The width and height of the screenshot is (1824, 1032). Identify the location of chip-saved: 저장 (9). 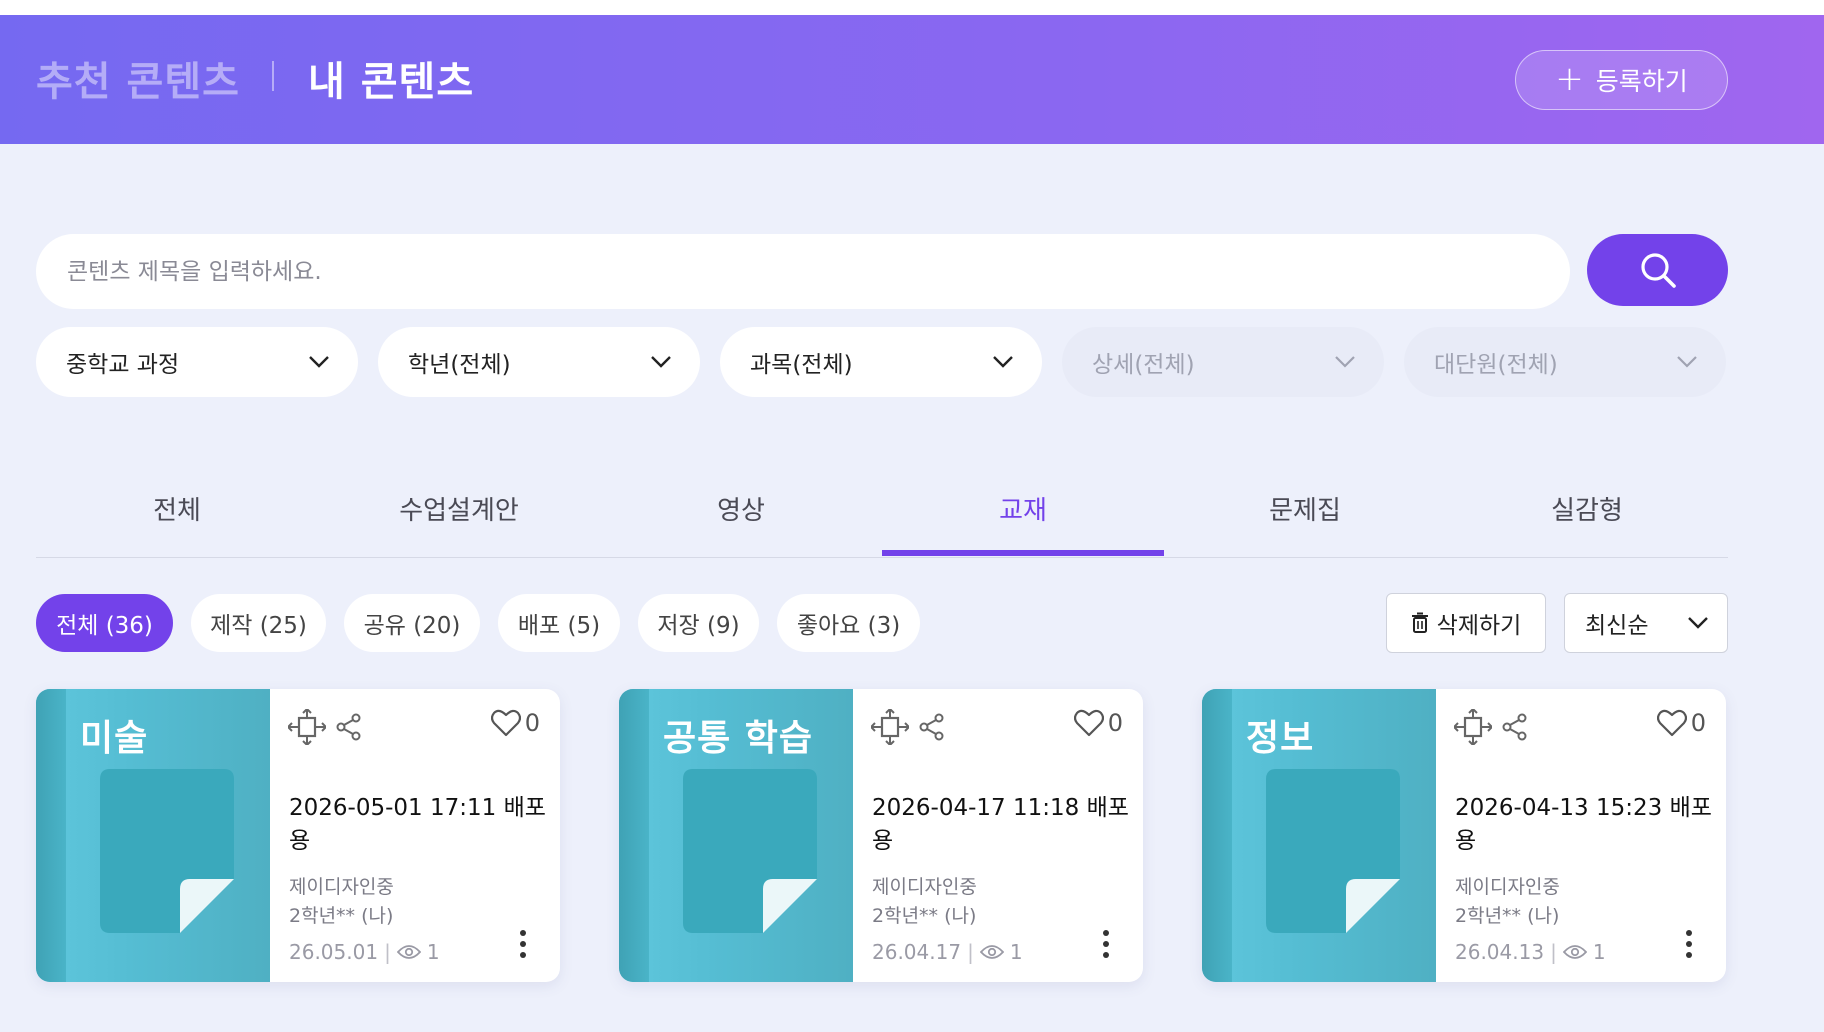
(698, 623).